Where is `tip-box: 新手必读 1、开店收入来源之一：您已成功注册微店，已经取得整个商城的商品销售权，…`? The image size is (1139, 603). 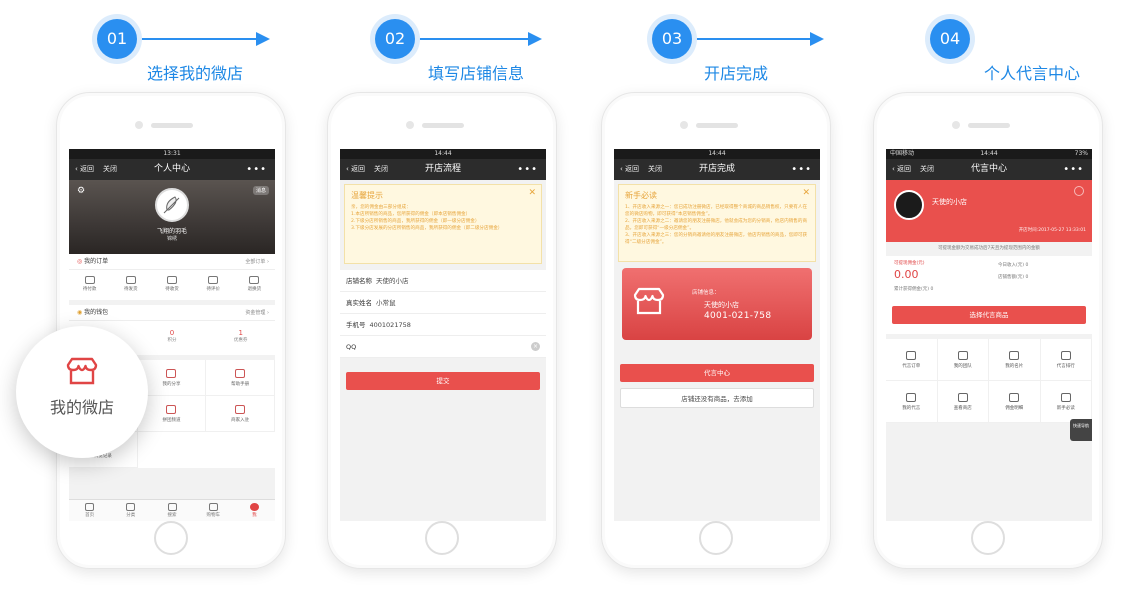 tip-box: 新手必读 1、开店收入来源之一：您已成功注册微店，已经取得整个商城的商品销售权，… is located at coordinates (717, 223).